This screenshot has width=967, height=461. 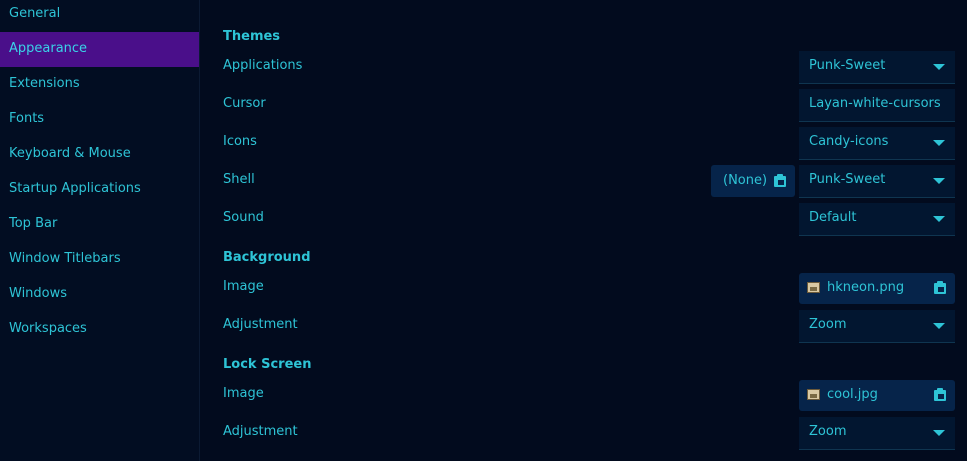 I want to click on lock-screen-image-file-button: cool.jpg, so click(x=877, y=395).